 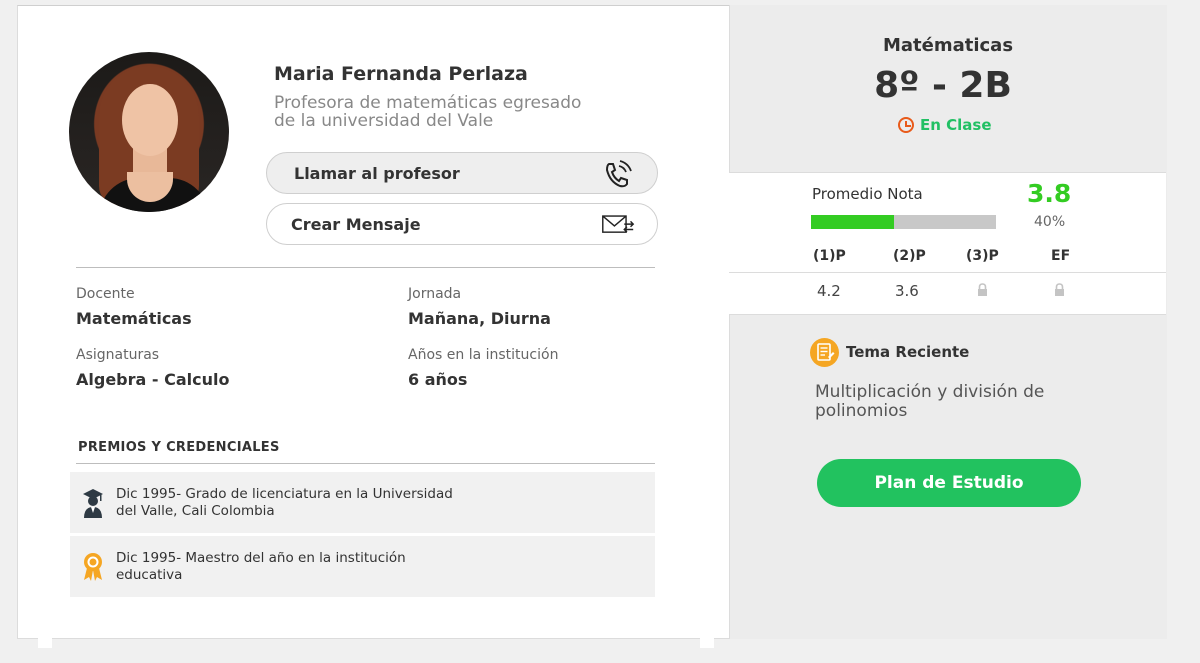 What do you see at coordinates (93, 567) in the screenshot?
I see `award-ribbon-icon` at bounding box center [93, 567].